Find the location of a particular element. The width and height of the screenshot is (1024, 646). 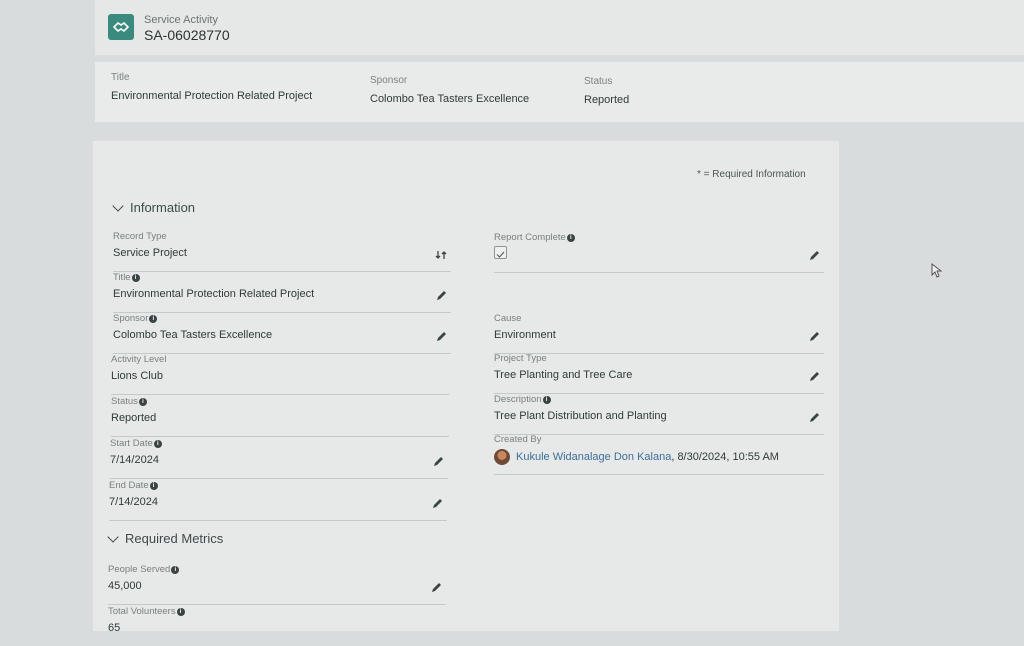

field-value: Service Project is located at coordinates (150, 253).